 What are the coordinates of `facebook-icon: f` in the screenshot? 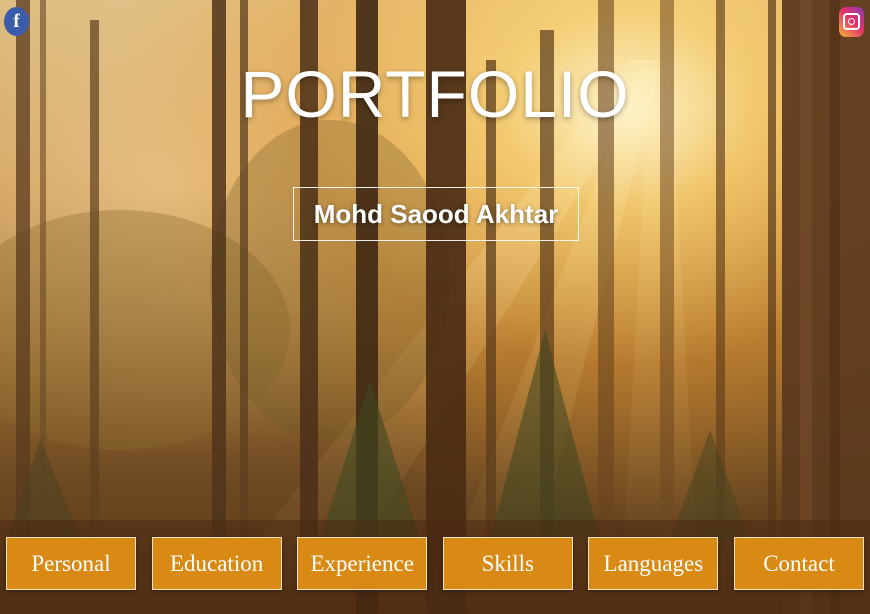 It's located at (16, 21).